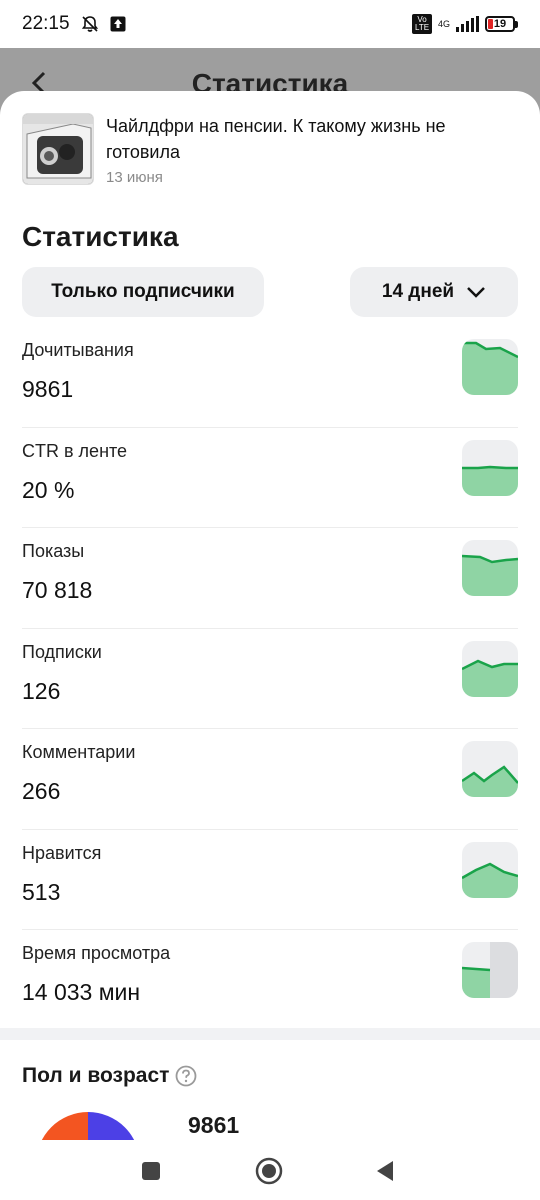 The image size is (540, 1200). Describe the element at coordinates (151, 1171) in the screenshot. I see `square-icon` at that location.